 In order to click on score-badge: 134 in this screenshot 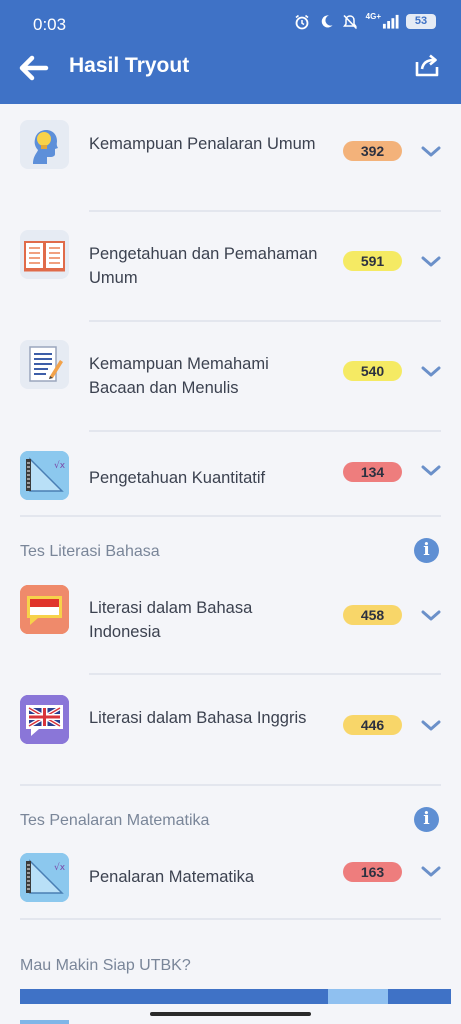, I will do `click(372, 472)`.